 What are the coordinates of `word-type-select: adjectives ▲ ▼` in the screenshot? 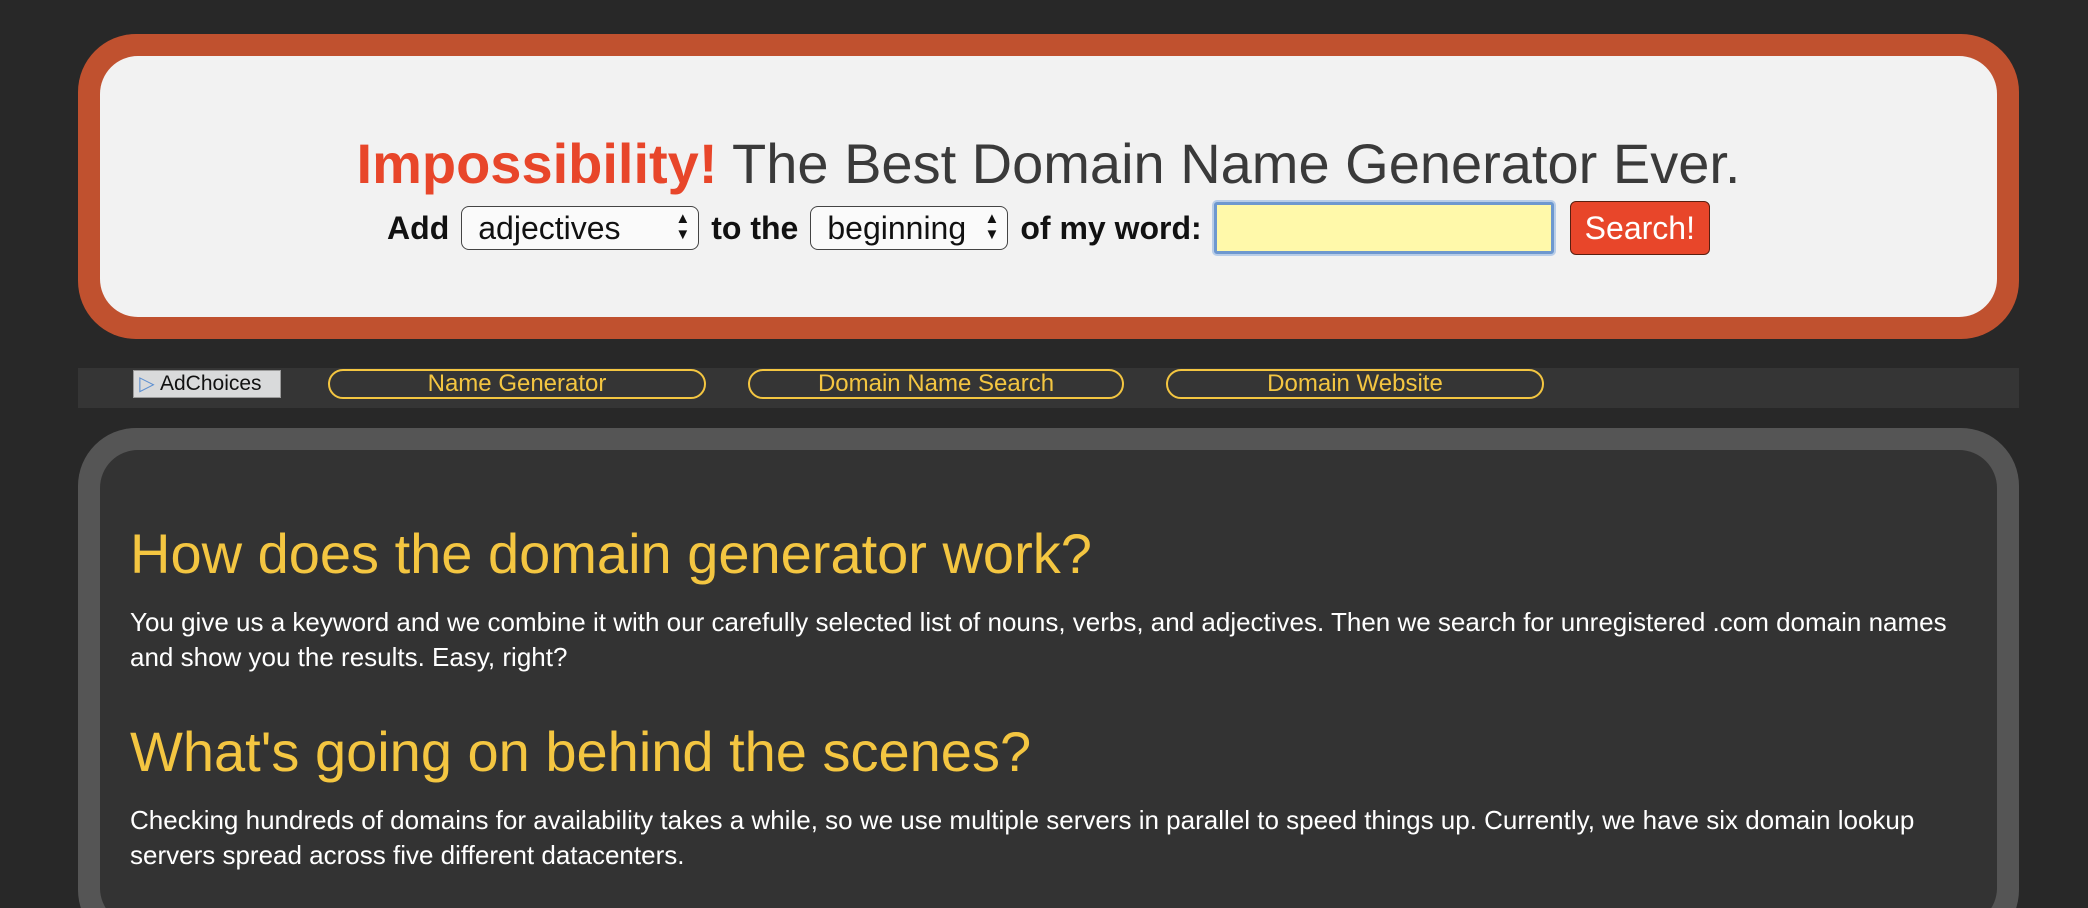 It's located at (580, 228).